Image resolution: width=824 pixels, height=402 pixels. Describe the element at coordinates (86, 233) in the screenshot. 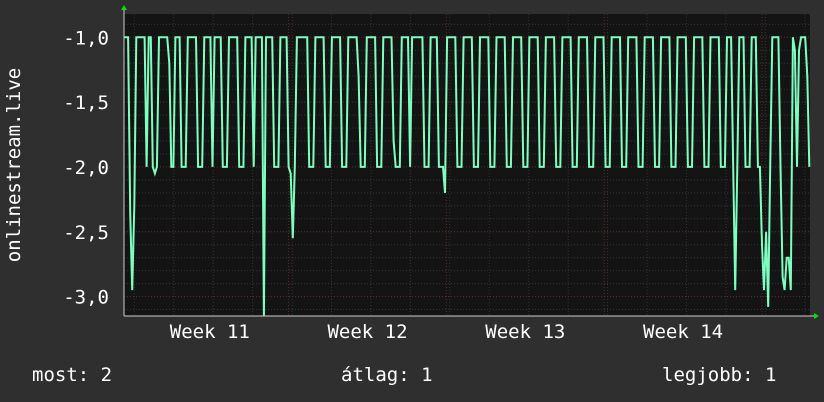

I see `y-tick-label: -2,5` at that location.